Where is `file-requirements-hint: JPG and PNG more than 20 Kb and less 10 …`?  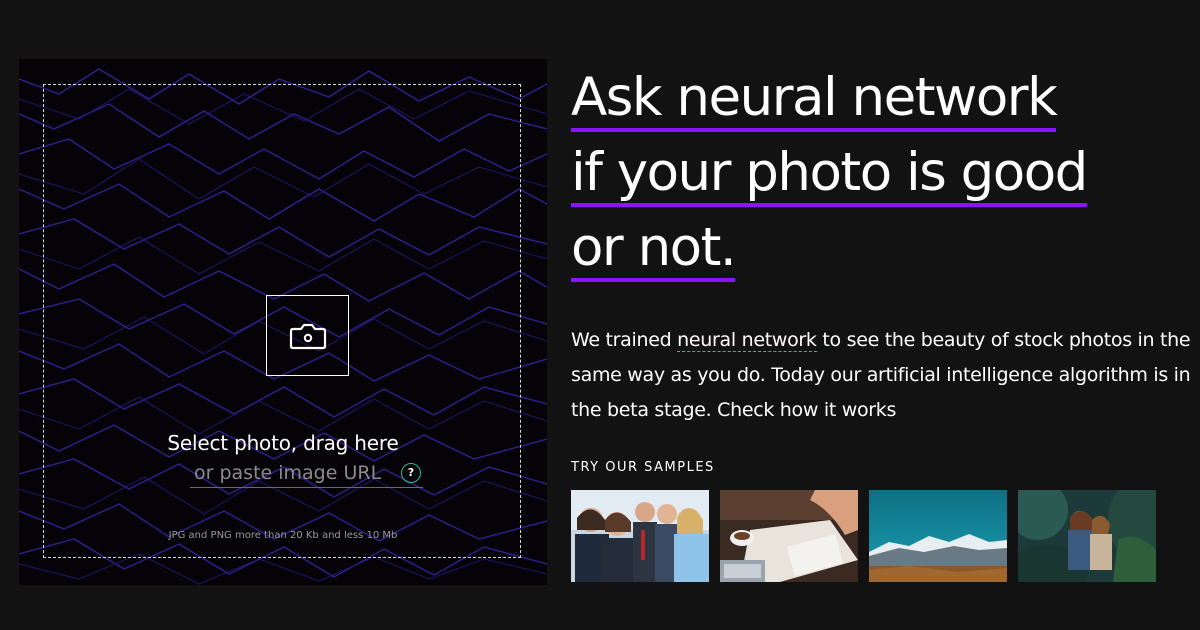 file-requirements-hint: JPG and PNG more than 20 Kb and less 10 … is located at coordinates (283, 535).